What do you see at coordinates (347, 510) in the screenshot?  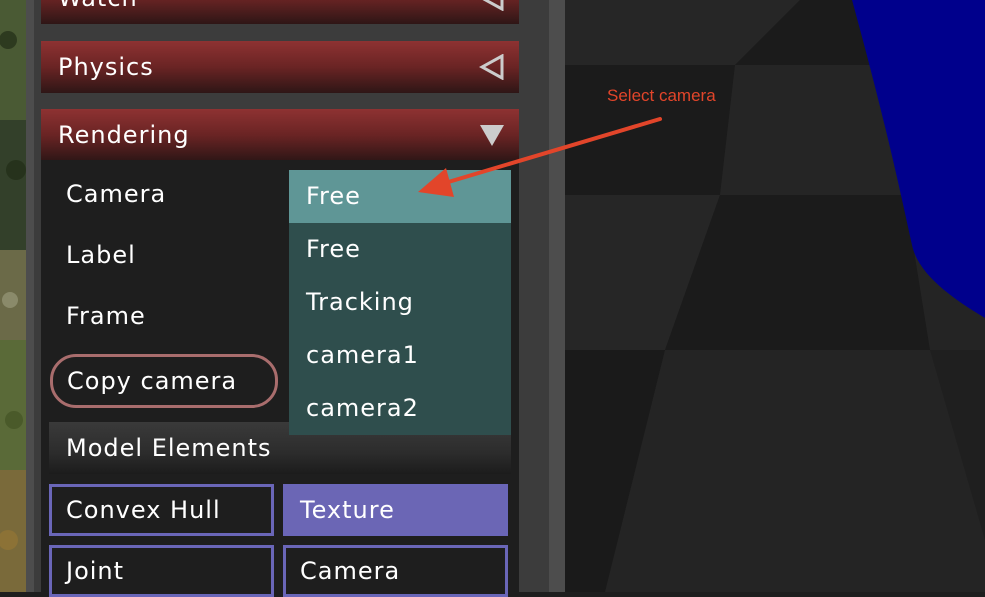 I see `toggle-label: Texture` at bounding box center [347, 510].